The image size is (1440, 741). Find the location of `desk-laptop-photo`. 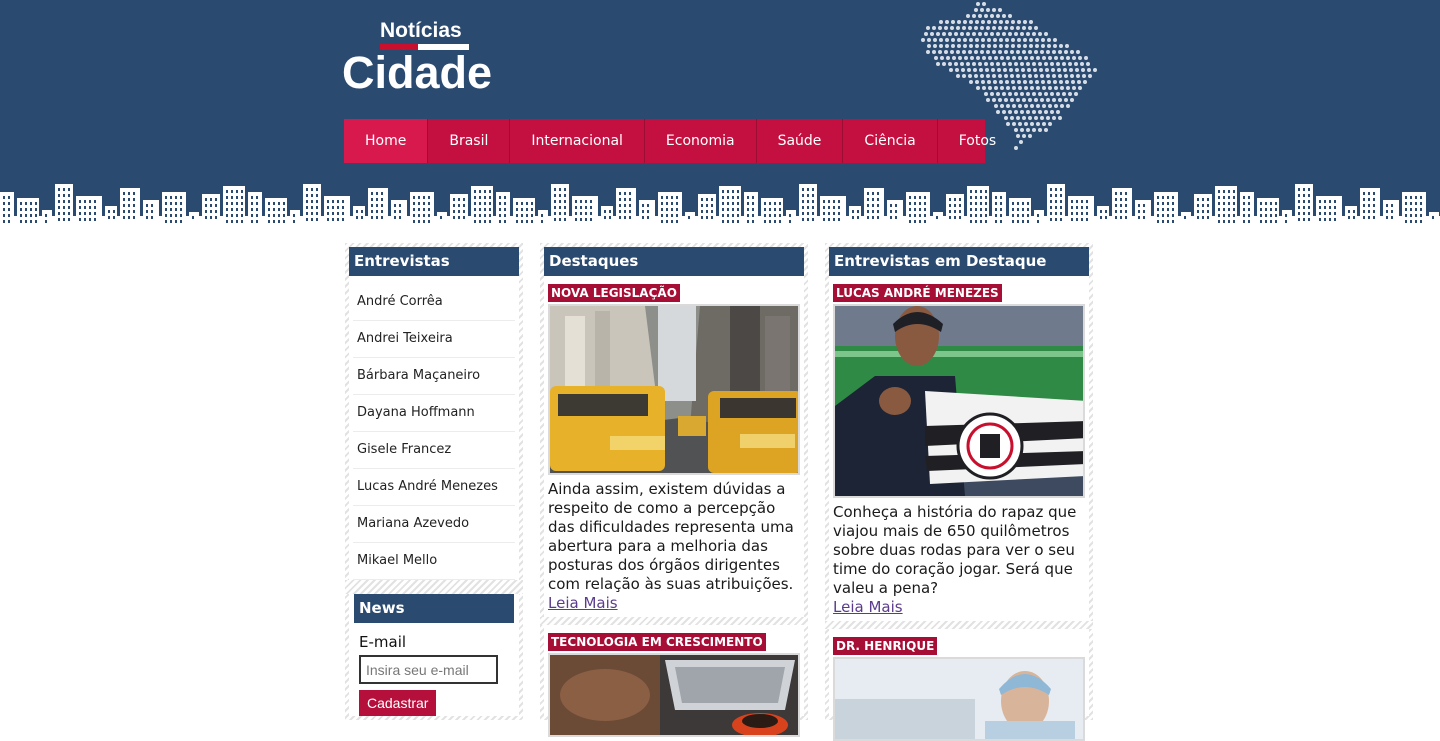

desk-laptop-photo is located at coordinates (674, 695).